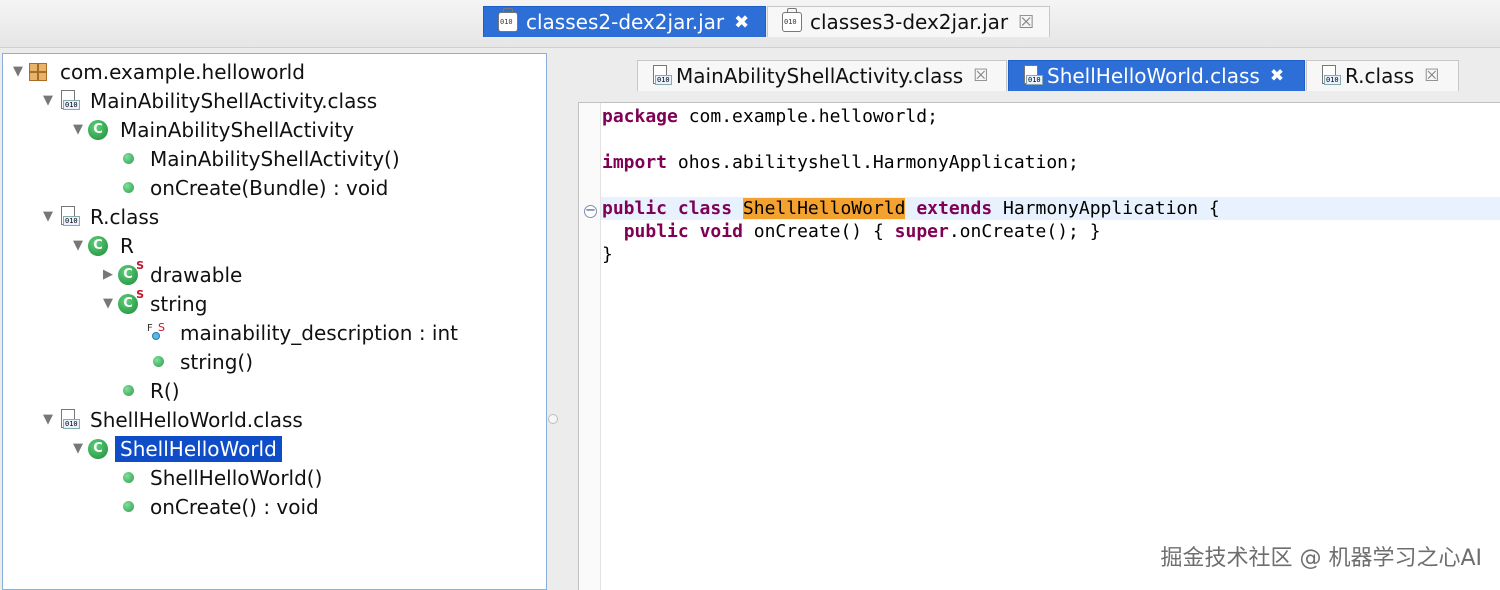 This screenshot has width=1500, height=590. I want to click on tree-item-class: ▼ C MainAbilityShellActivity, so click(215, 129).